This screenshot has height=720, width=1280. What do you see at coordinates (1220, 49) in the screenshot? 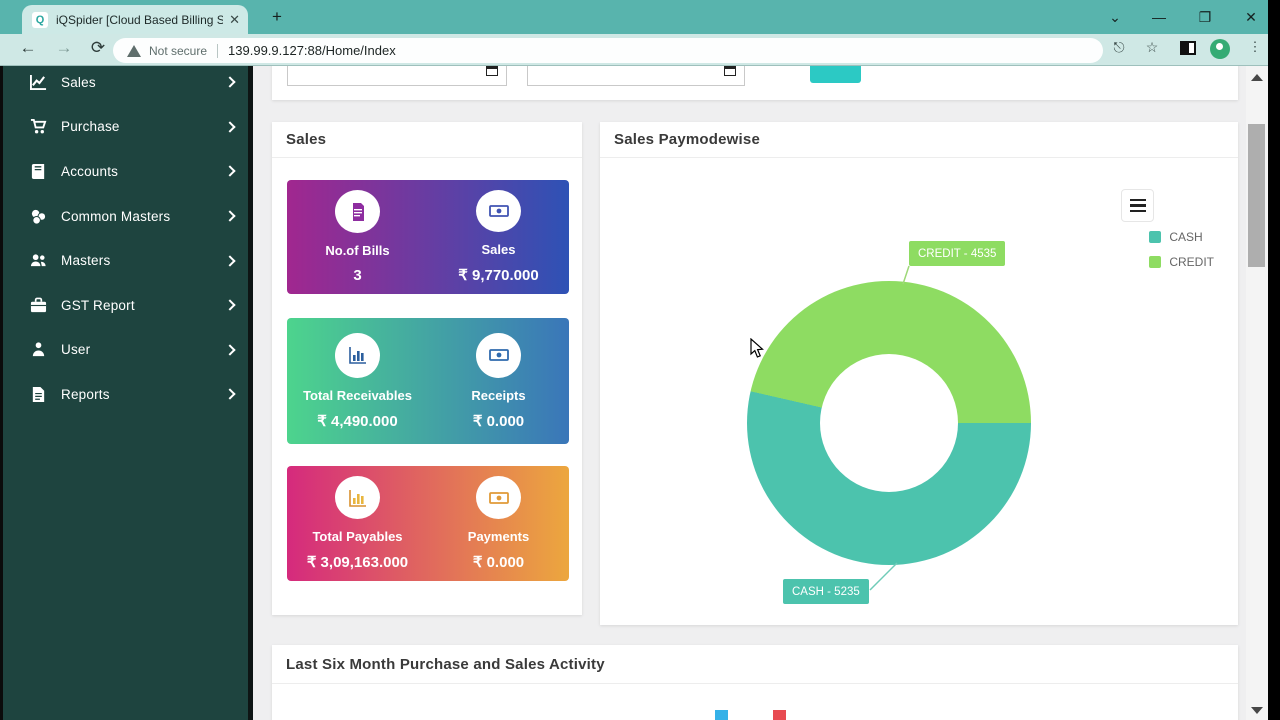
I see `extension-icon` at bounding box center [1220, 49].